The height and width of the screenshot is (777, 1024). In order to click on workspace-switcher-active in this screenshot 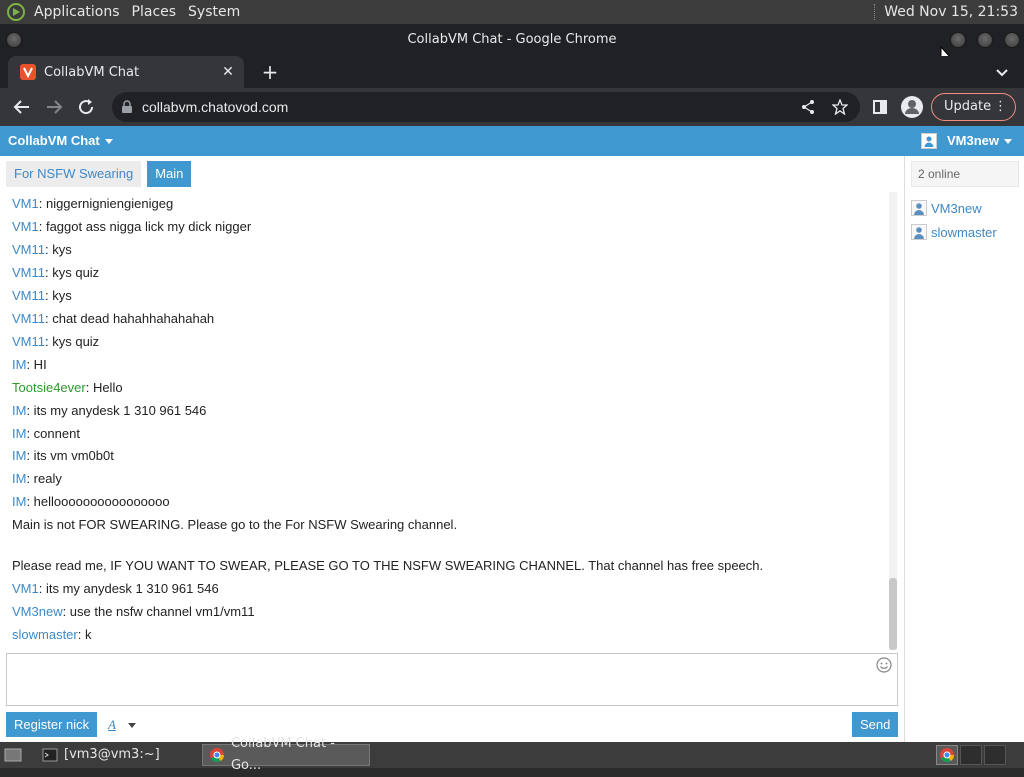, I will do `click(947, 755)`.